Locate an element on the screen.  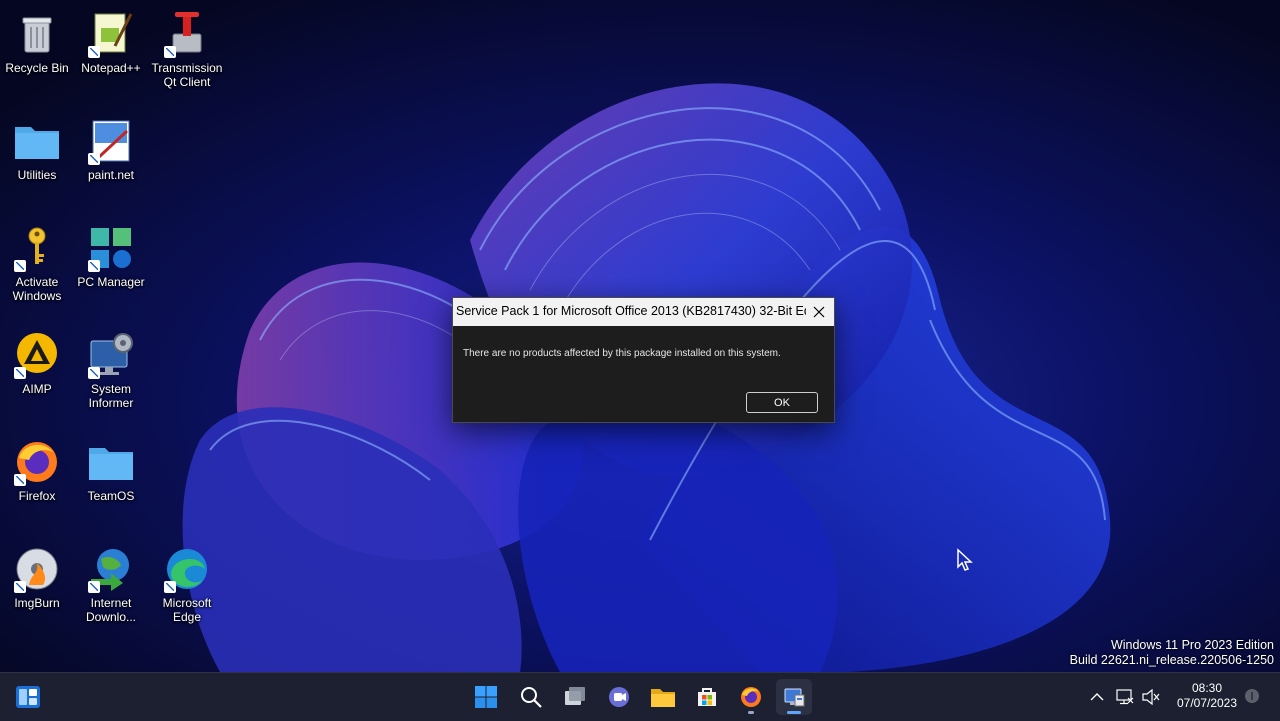
running-indicator is located at coordinates (751, 712).